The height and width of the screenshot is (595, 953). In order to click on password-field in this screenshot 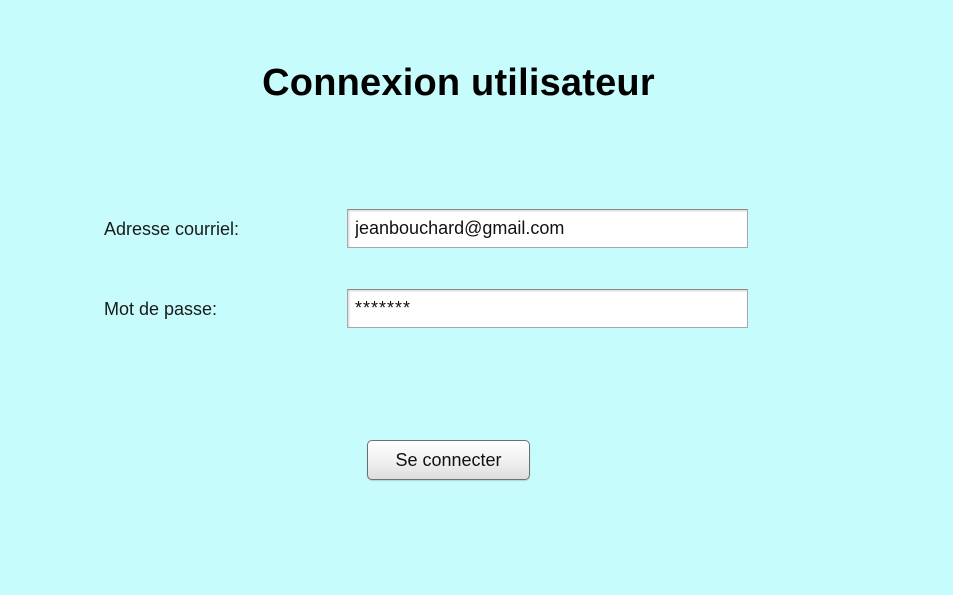, I will do `click(547, 308)`.